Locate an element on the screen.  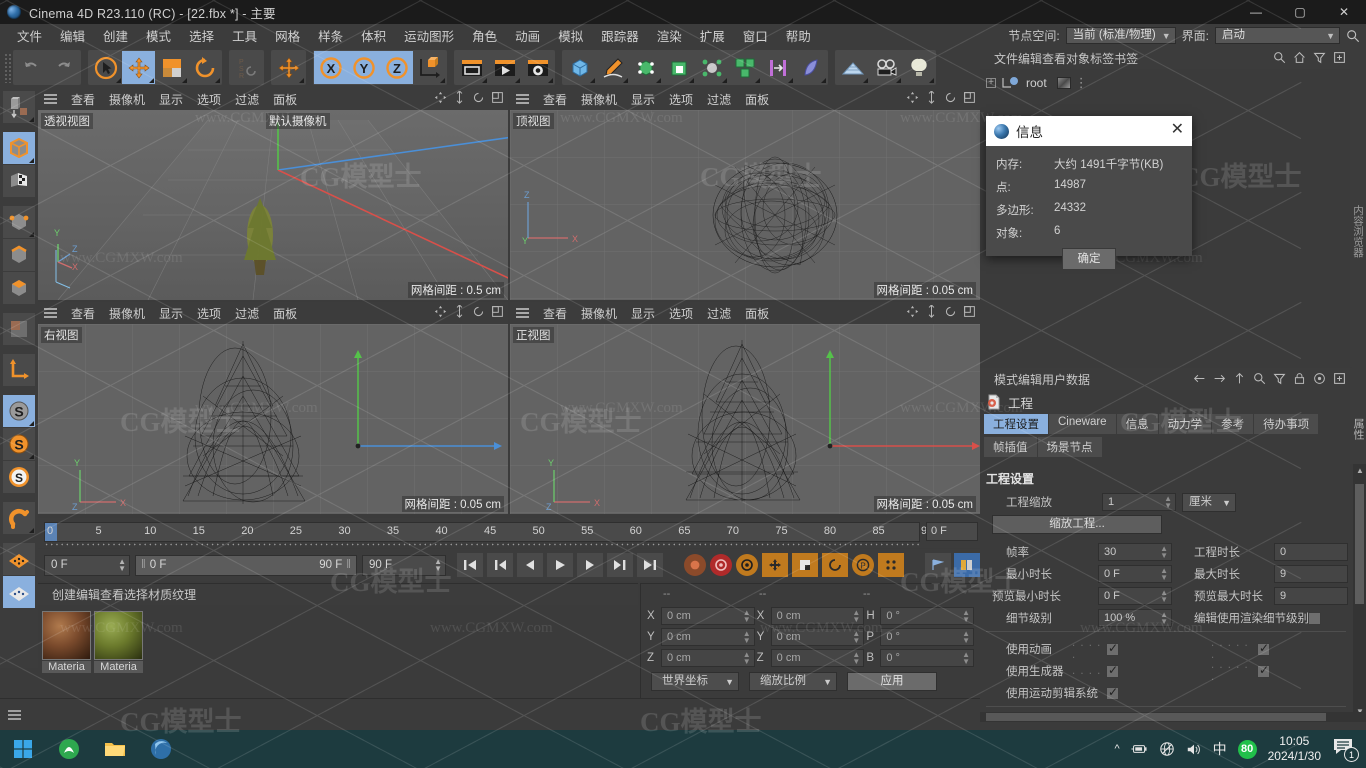
min-time-field: 0 F ▲ ▼ is located at coordinates (1135, 574).